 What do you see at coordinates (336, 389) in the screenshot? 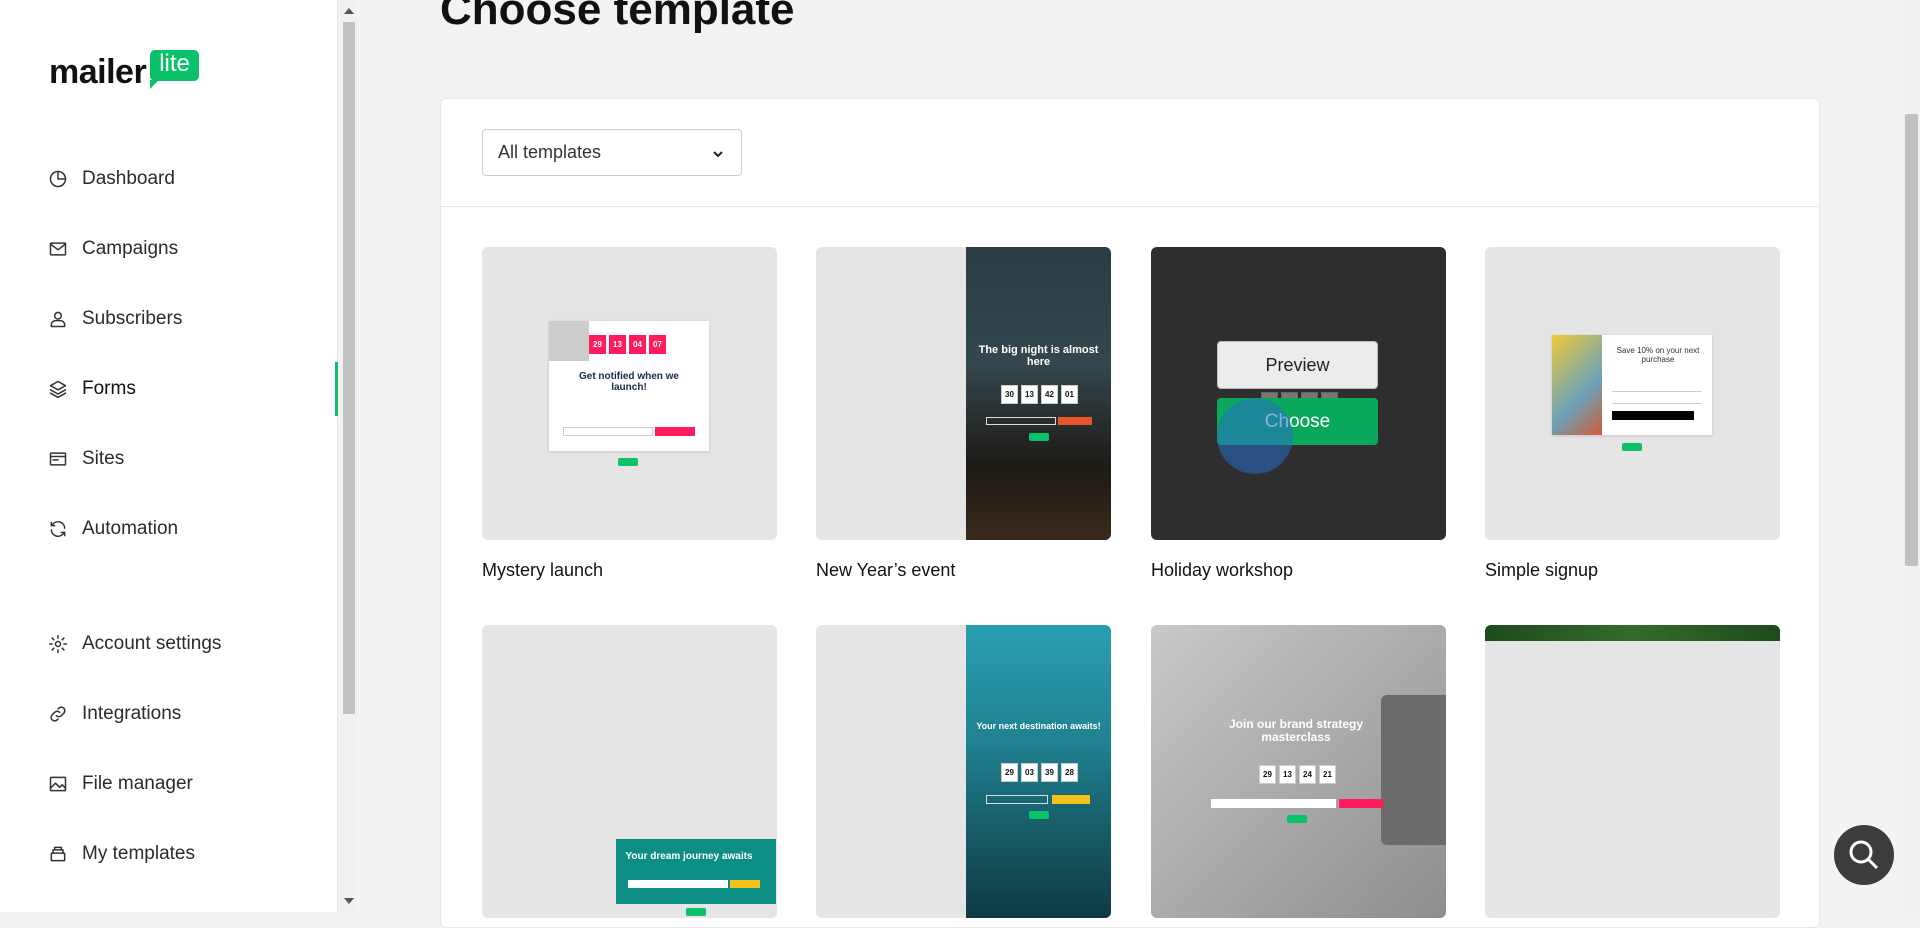
I see `active-indicator` at bounding box center [336, 389].